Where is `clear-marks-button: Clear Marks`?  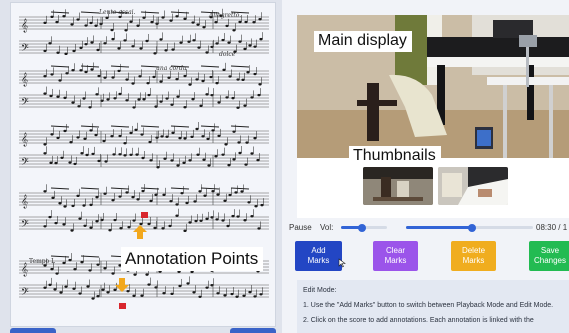 clear-marks-button: Clear Marks is located at coordinates (395, 256).